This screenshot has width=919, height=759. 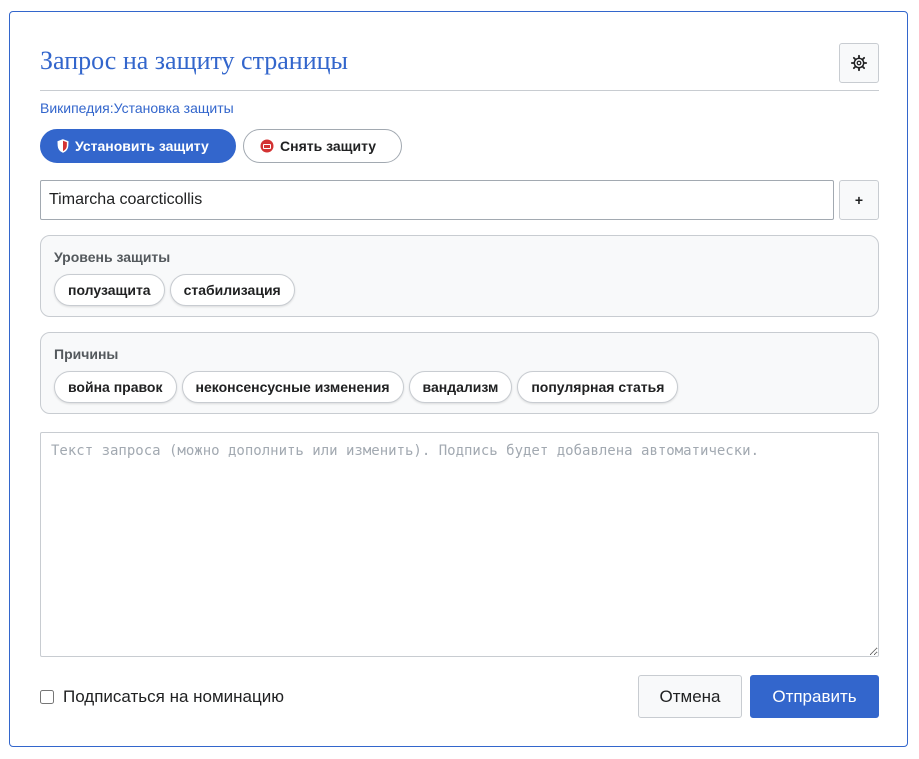 What do you see at coordinates (859, 200) in the screenshot?
I see `add-page-button: +` at bounding box center [859, 200].